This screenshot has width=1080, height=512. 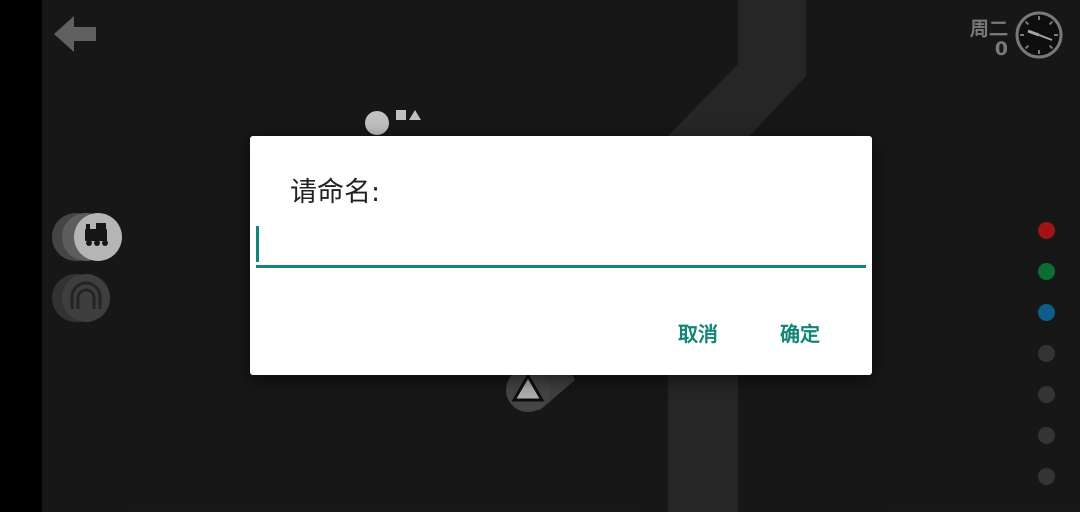 What do you see at coordinates (561, 244) in the screenshot?
I see `name-input` at bounding box center [561, 244].